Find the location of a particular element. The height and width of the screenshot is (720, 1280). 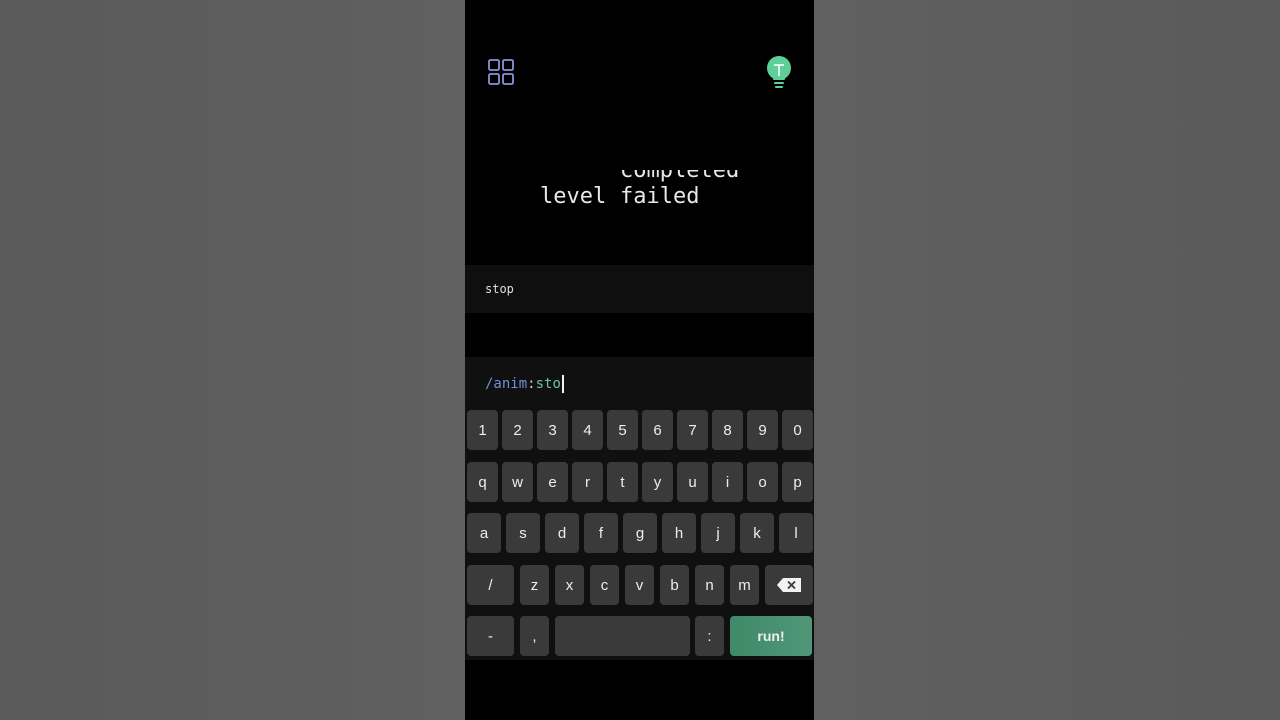

key-h: h is located at coordinates (679, 533).